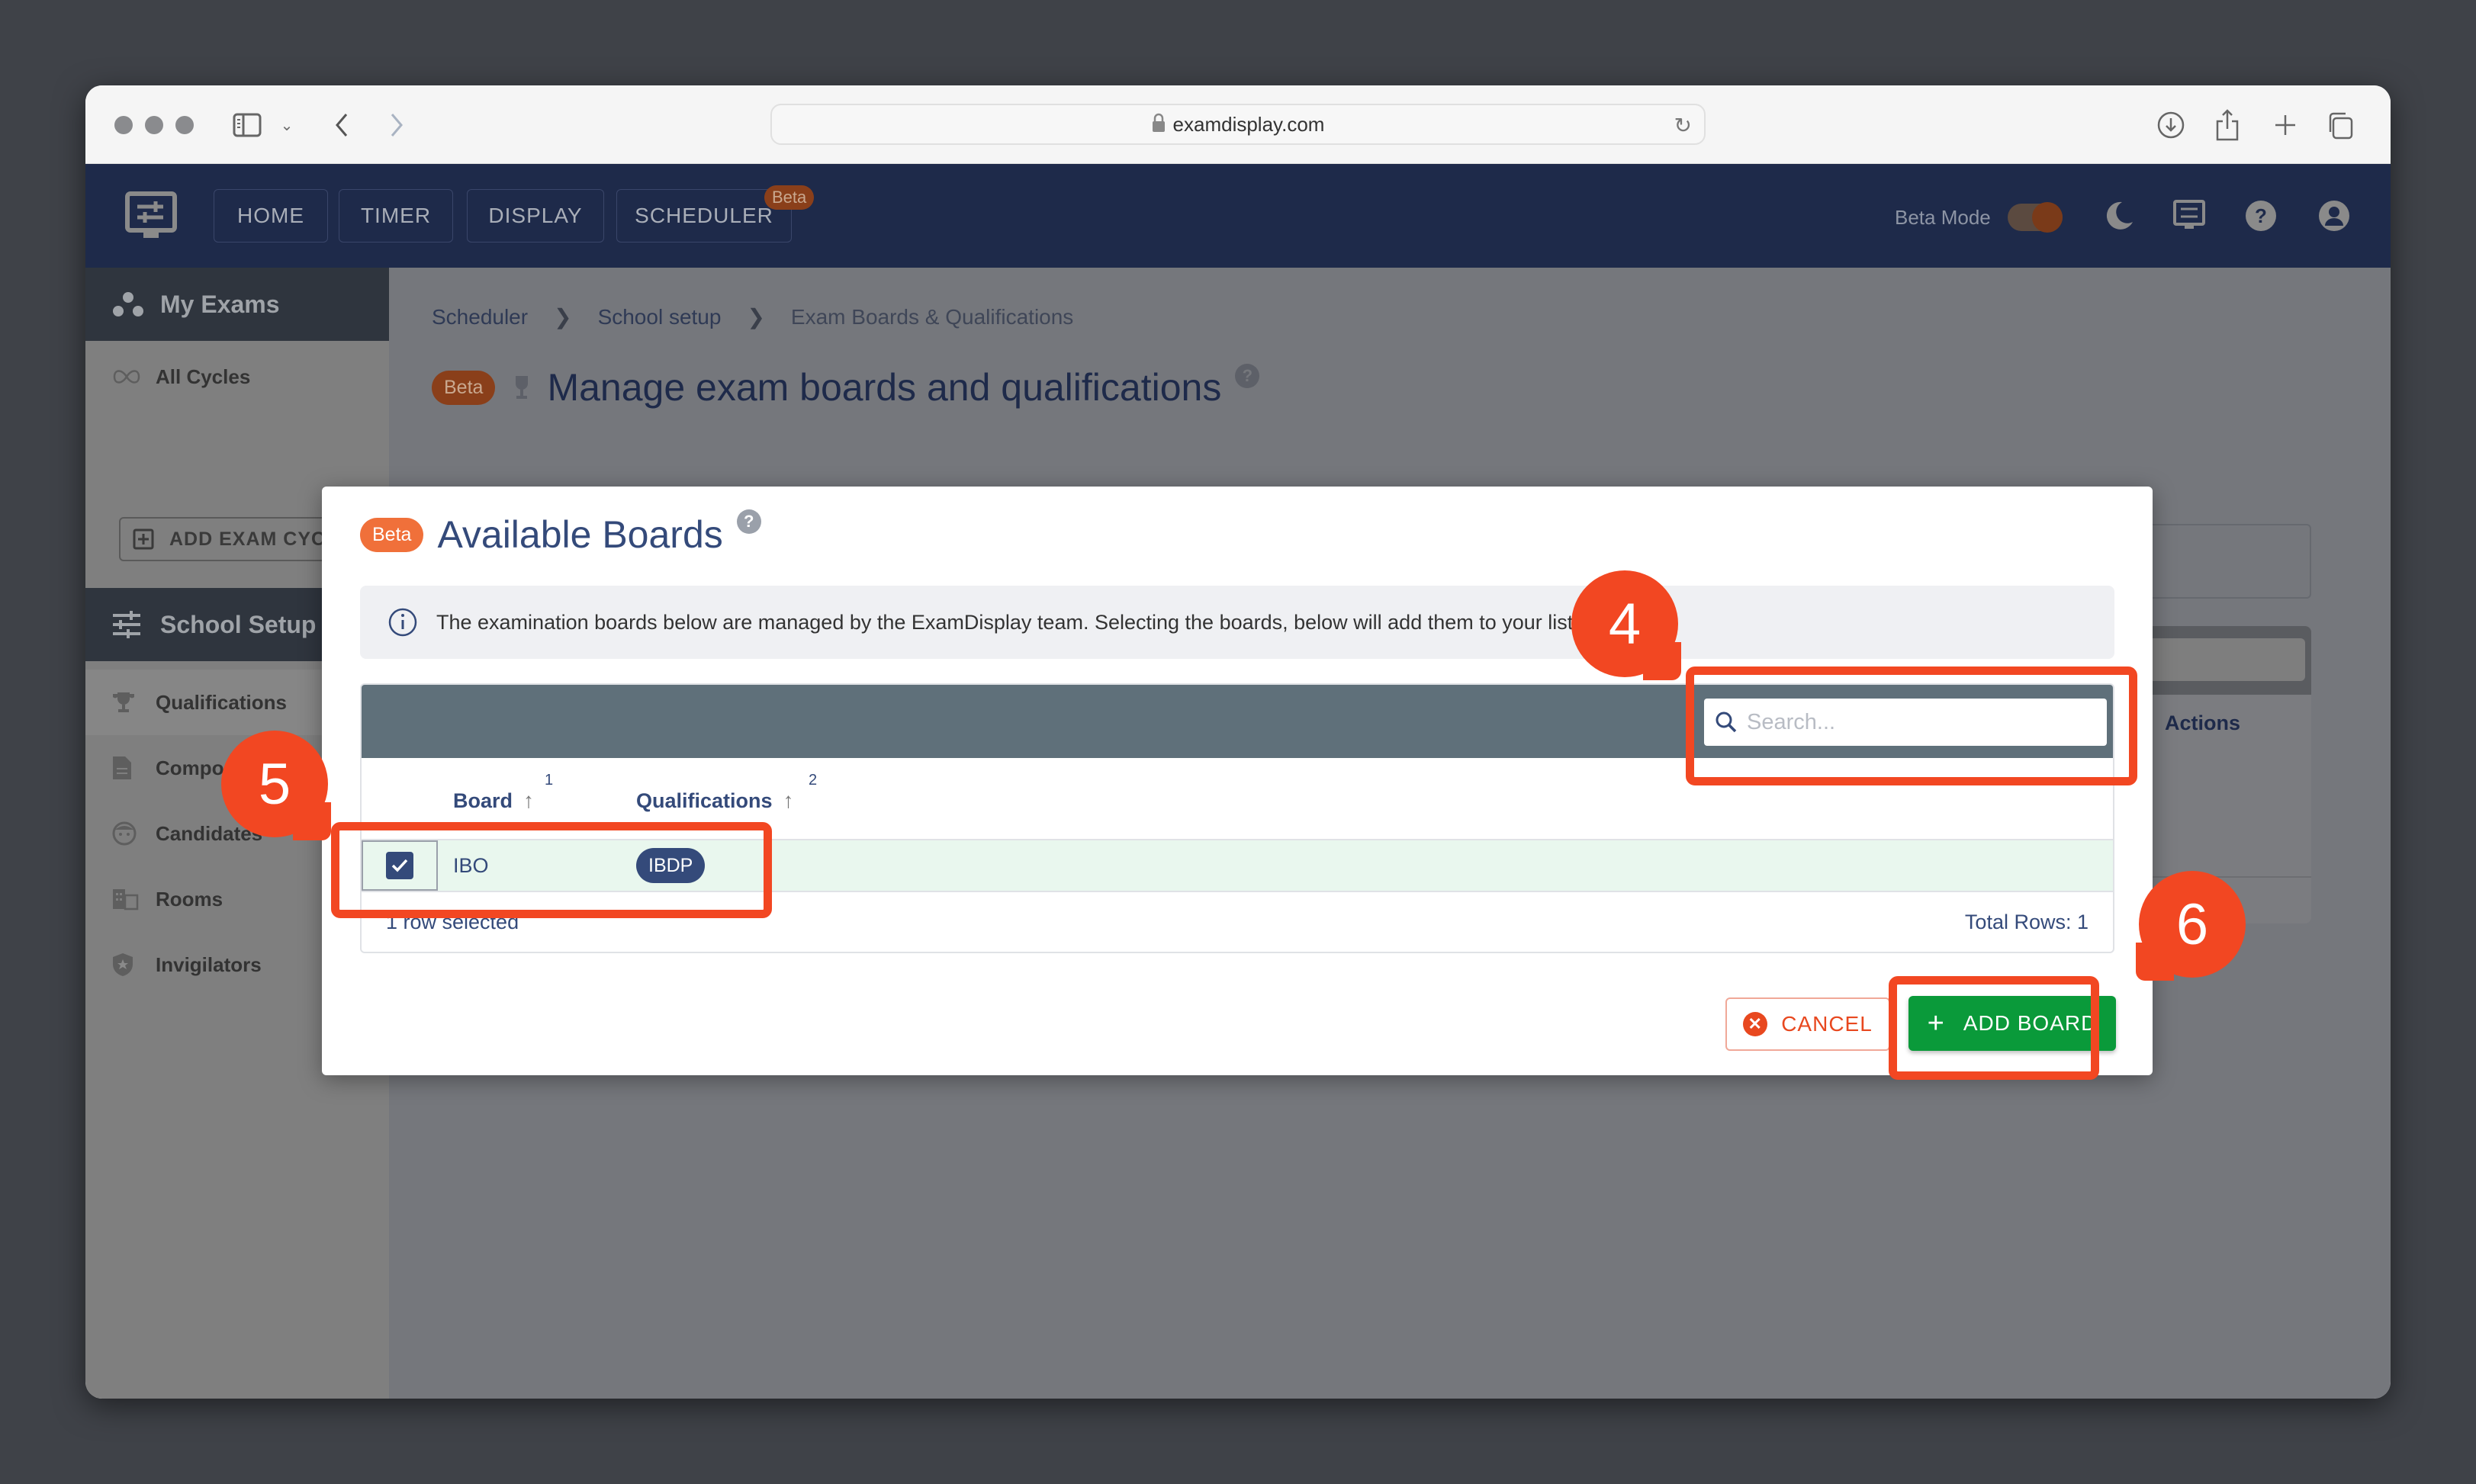 The image size is (2476, 1484). Describe the element at coordinates (238, 624) in the screenshot. I see `school-setup-label: School Setup` at that location.